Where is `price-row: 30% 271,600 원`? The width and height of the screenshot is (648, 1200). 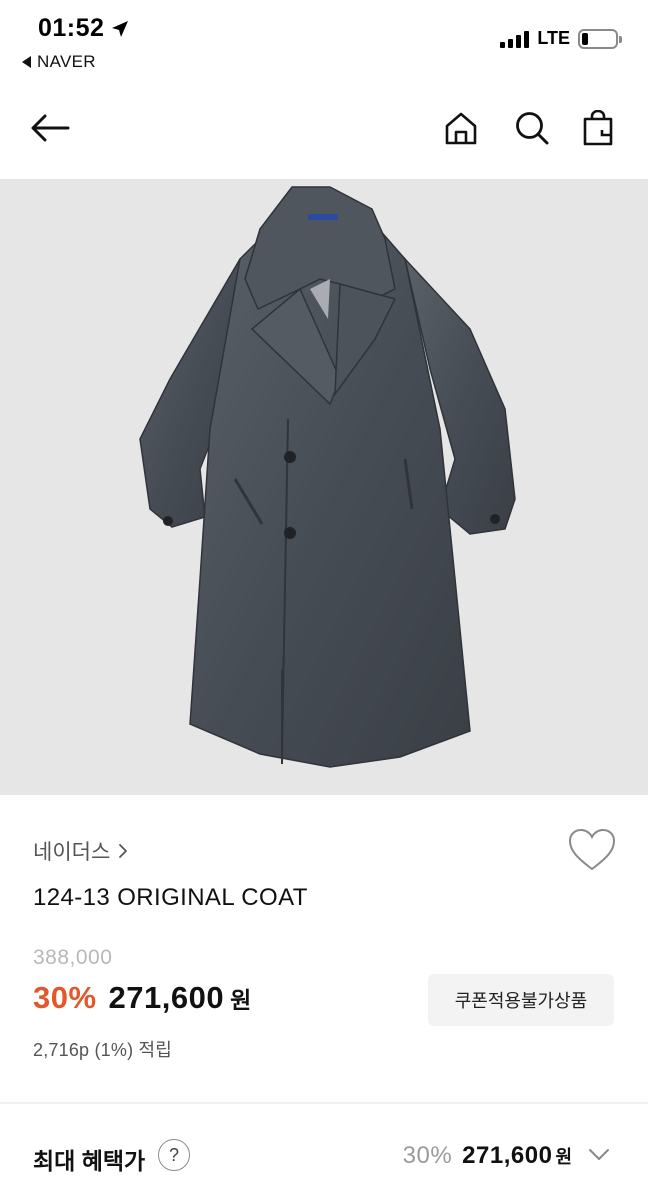
price-row: 30% 271,600 원 is located at coordinates (142, 998).